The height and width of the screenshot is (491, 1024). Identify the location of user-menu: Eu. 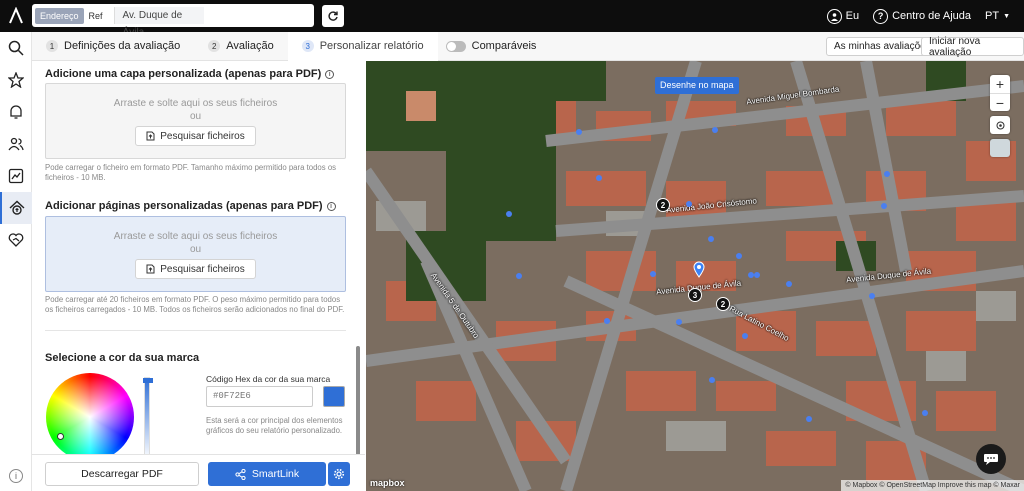
(843, 16).